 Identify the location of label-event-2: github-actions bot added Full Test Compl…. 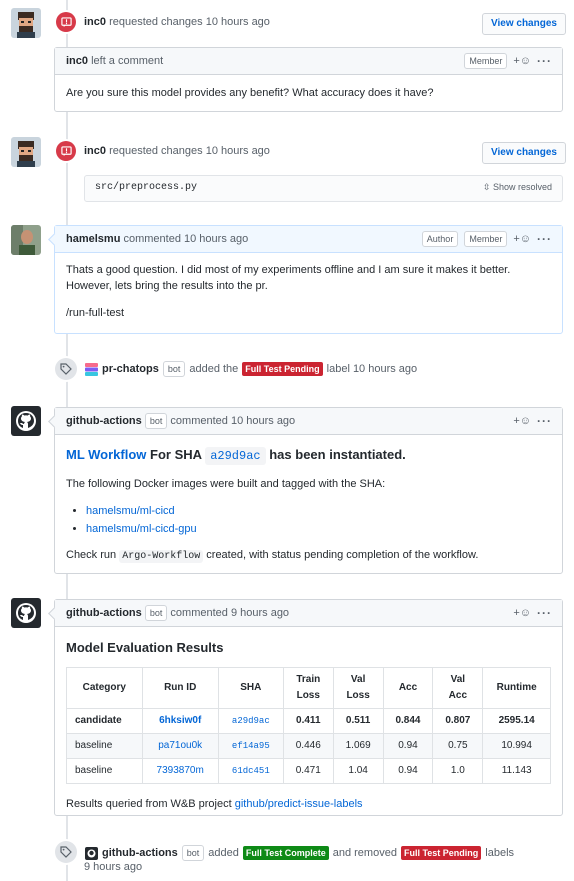
(299, 853).